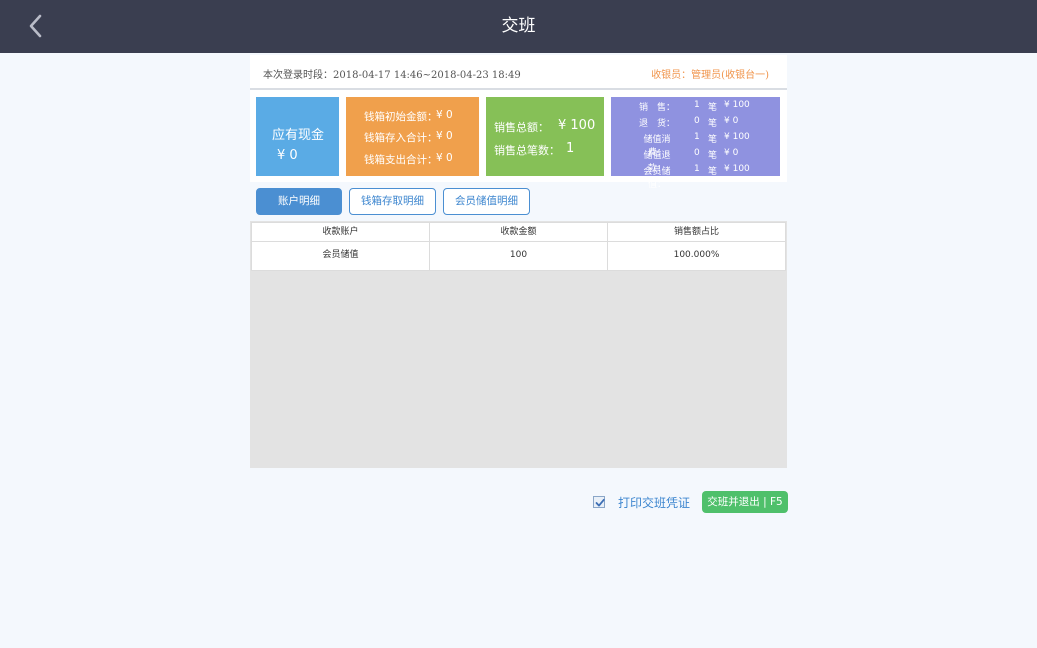  What do you see at coordinates (401, 160) in the screenshot?
I see `cashbox-label: 钱箱支出合计：` at bounding box center [401, 160].